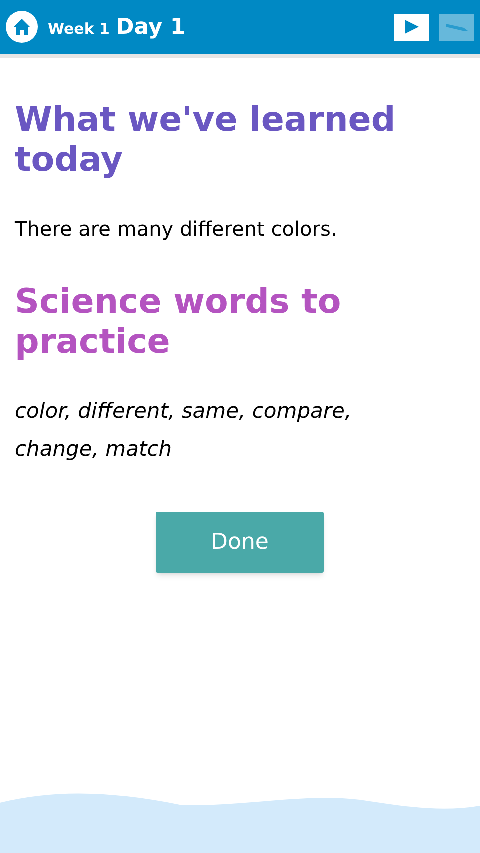 The image size is (480, 853). Describe the element at coordinates (79, 29) in the screenshot. I see `week-label: Week 1` at that location.